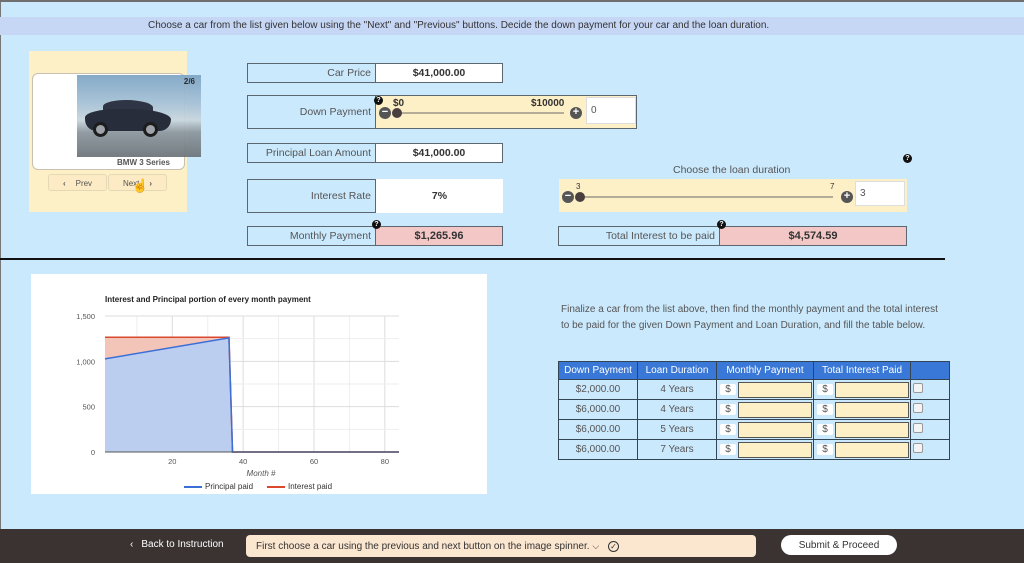 The height and width of the screenshot is (563, 1024). I want to click on section-divider, so click(472, 259).